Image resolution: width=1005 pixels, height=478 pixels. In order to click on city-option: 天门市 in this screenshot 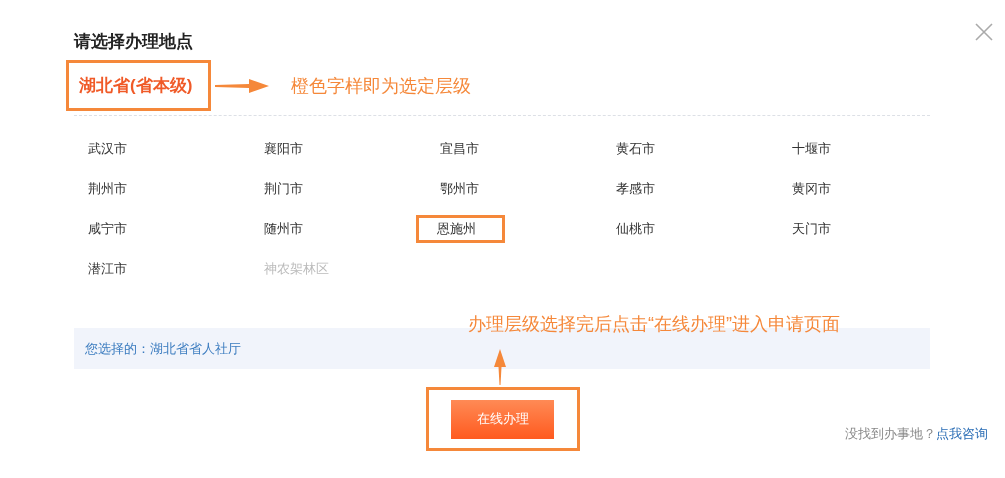, I will do `click(811, 229)`.